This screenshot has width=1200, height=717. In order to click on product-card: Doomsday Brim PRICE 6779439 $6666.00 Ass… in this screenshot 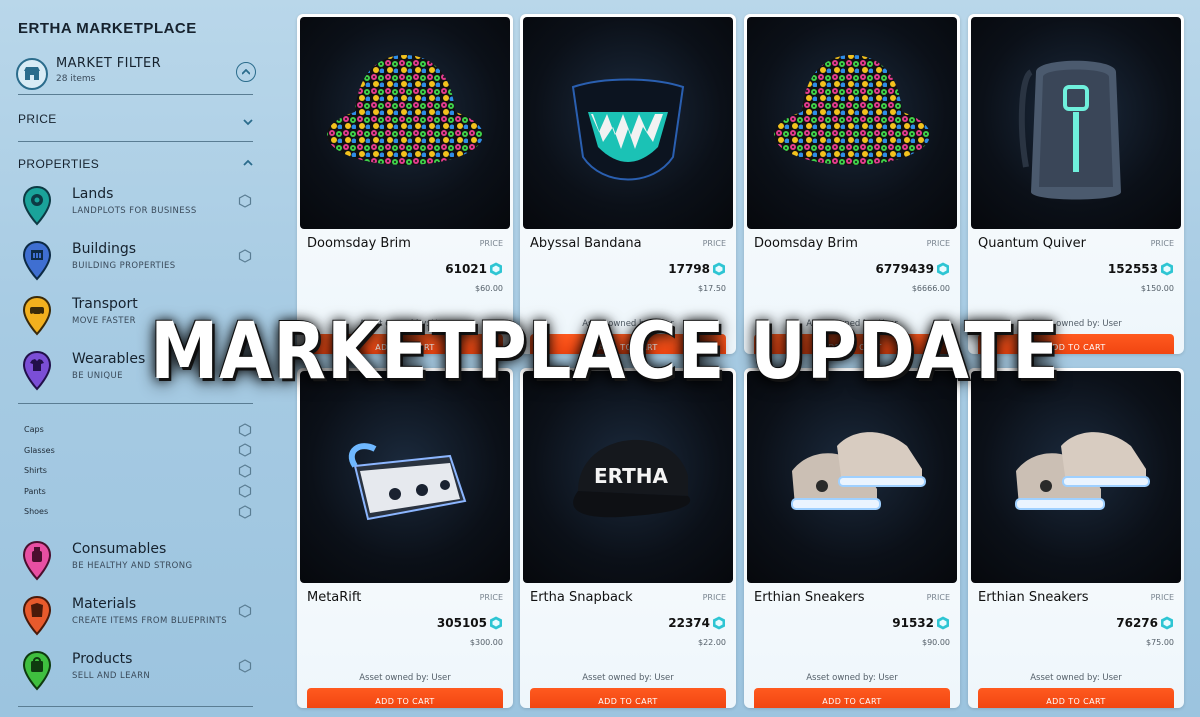, I will do `click(852, 184)`.